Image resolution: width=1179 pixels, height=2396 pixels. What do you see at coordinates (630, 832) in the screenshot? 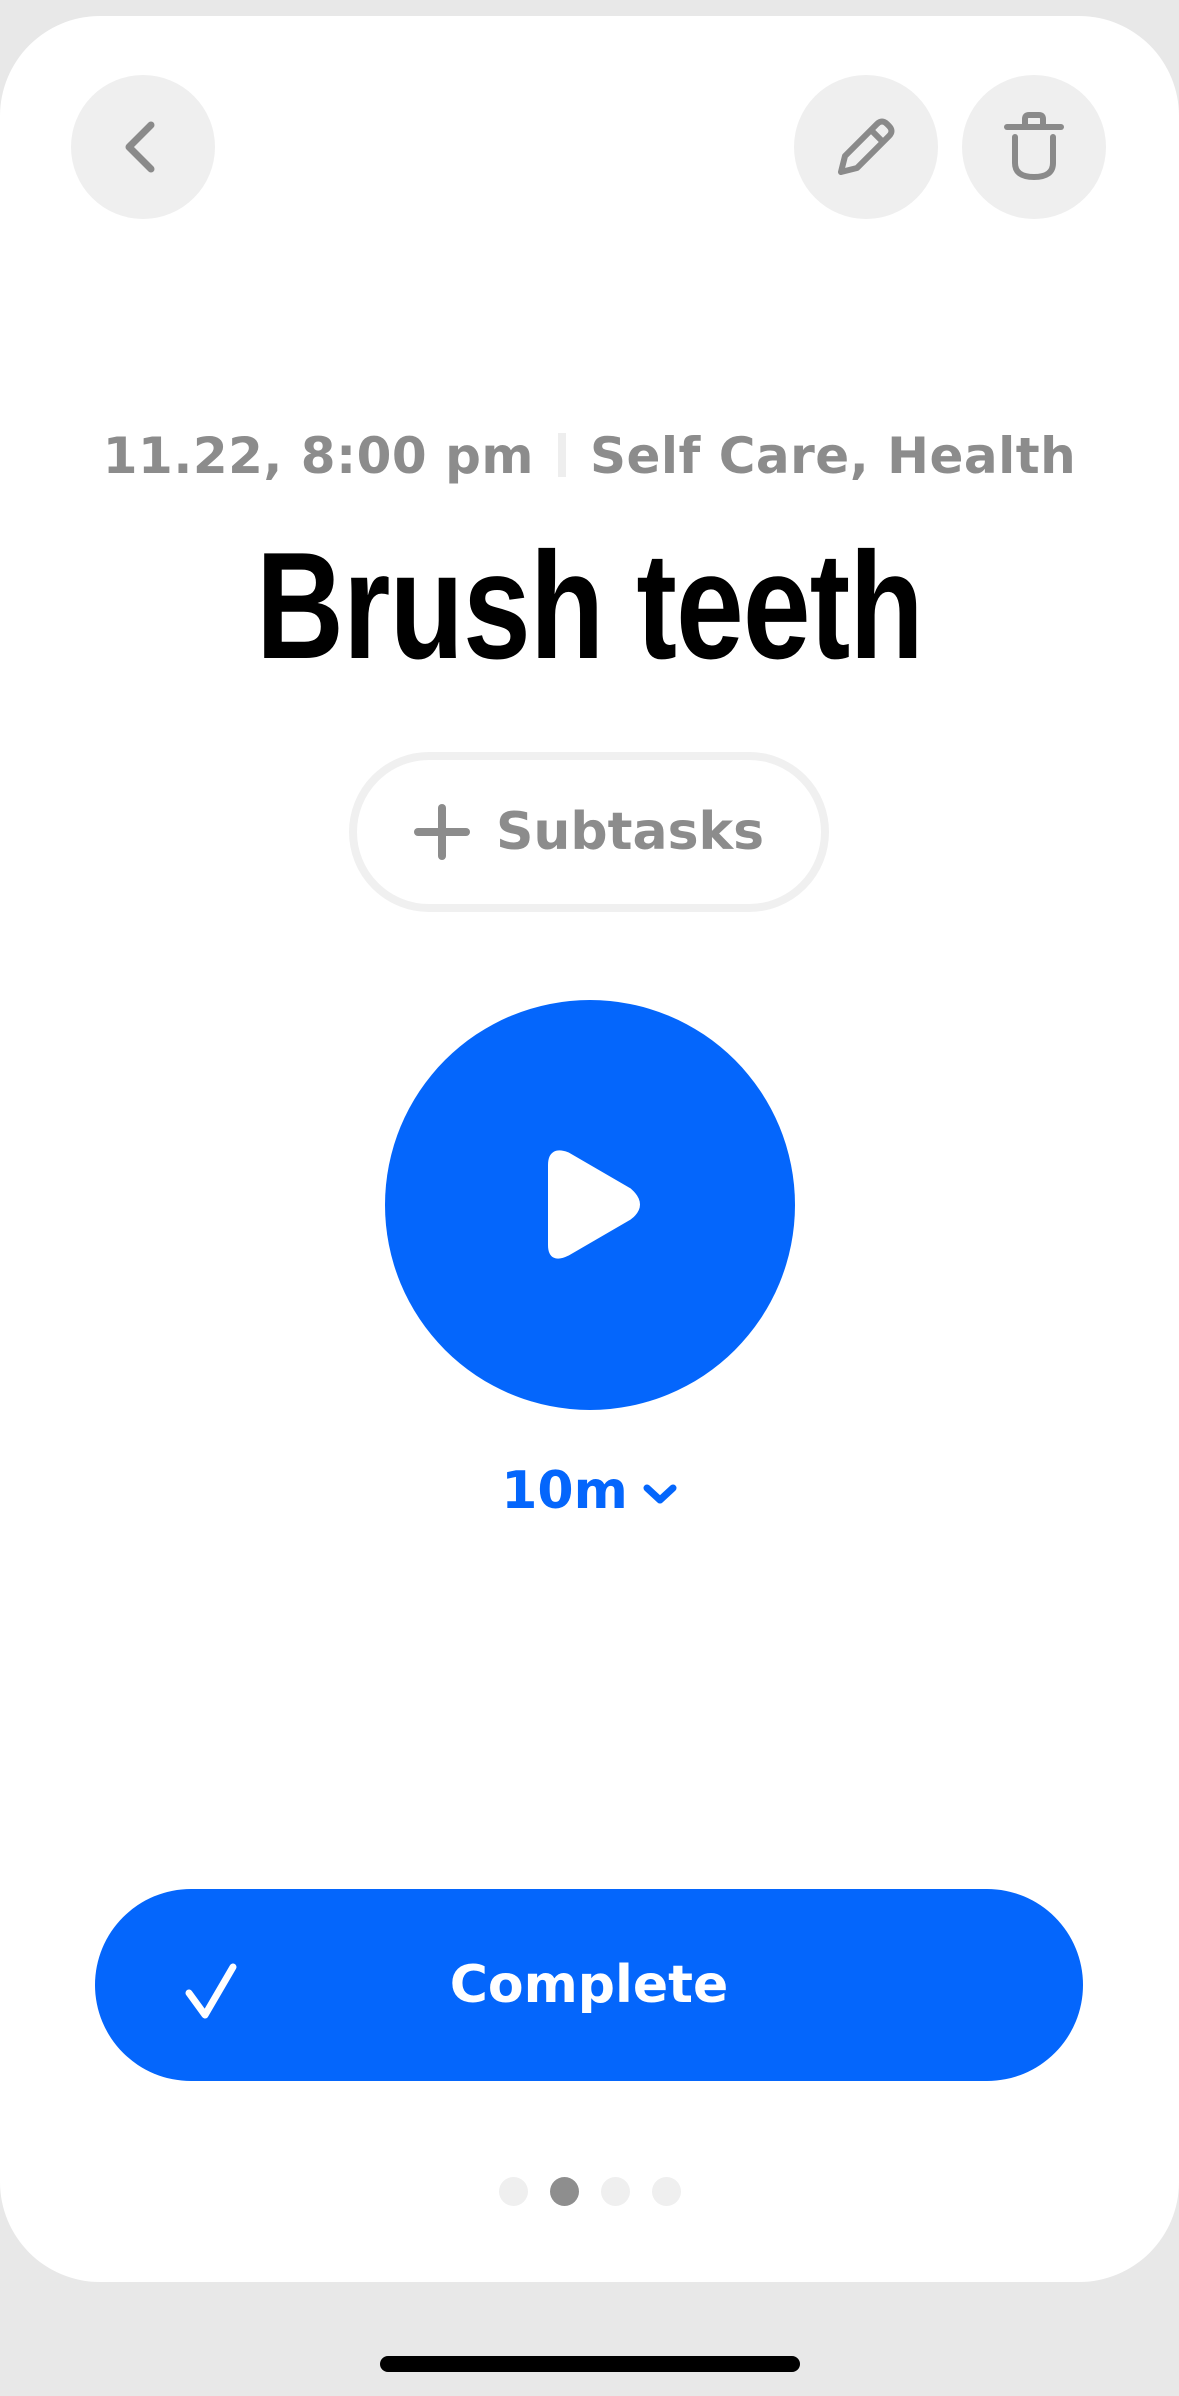
I see `subtasks-label: Subtasks` at bounding box center [630, 832].